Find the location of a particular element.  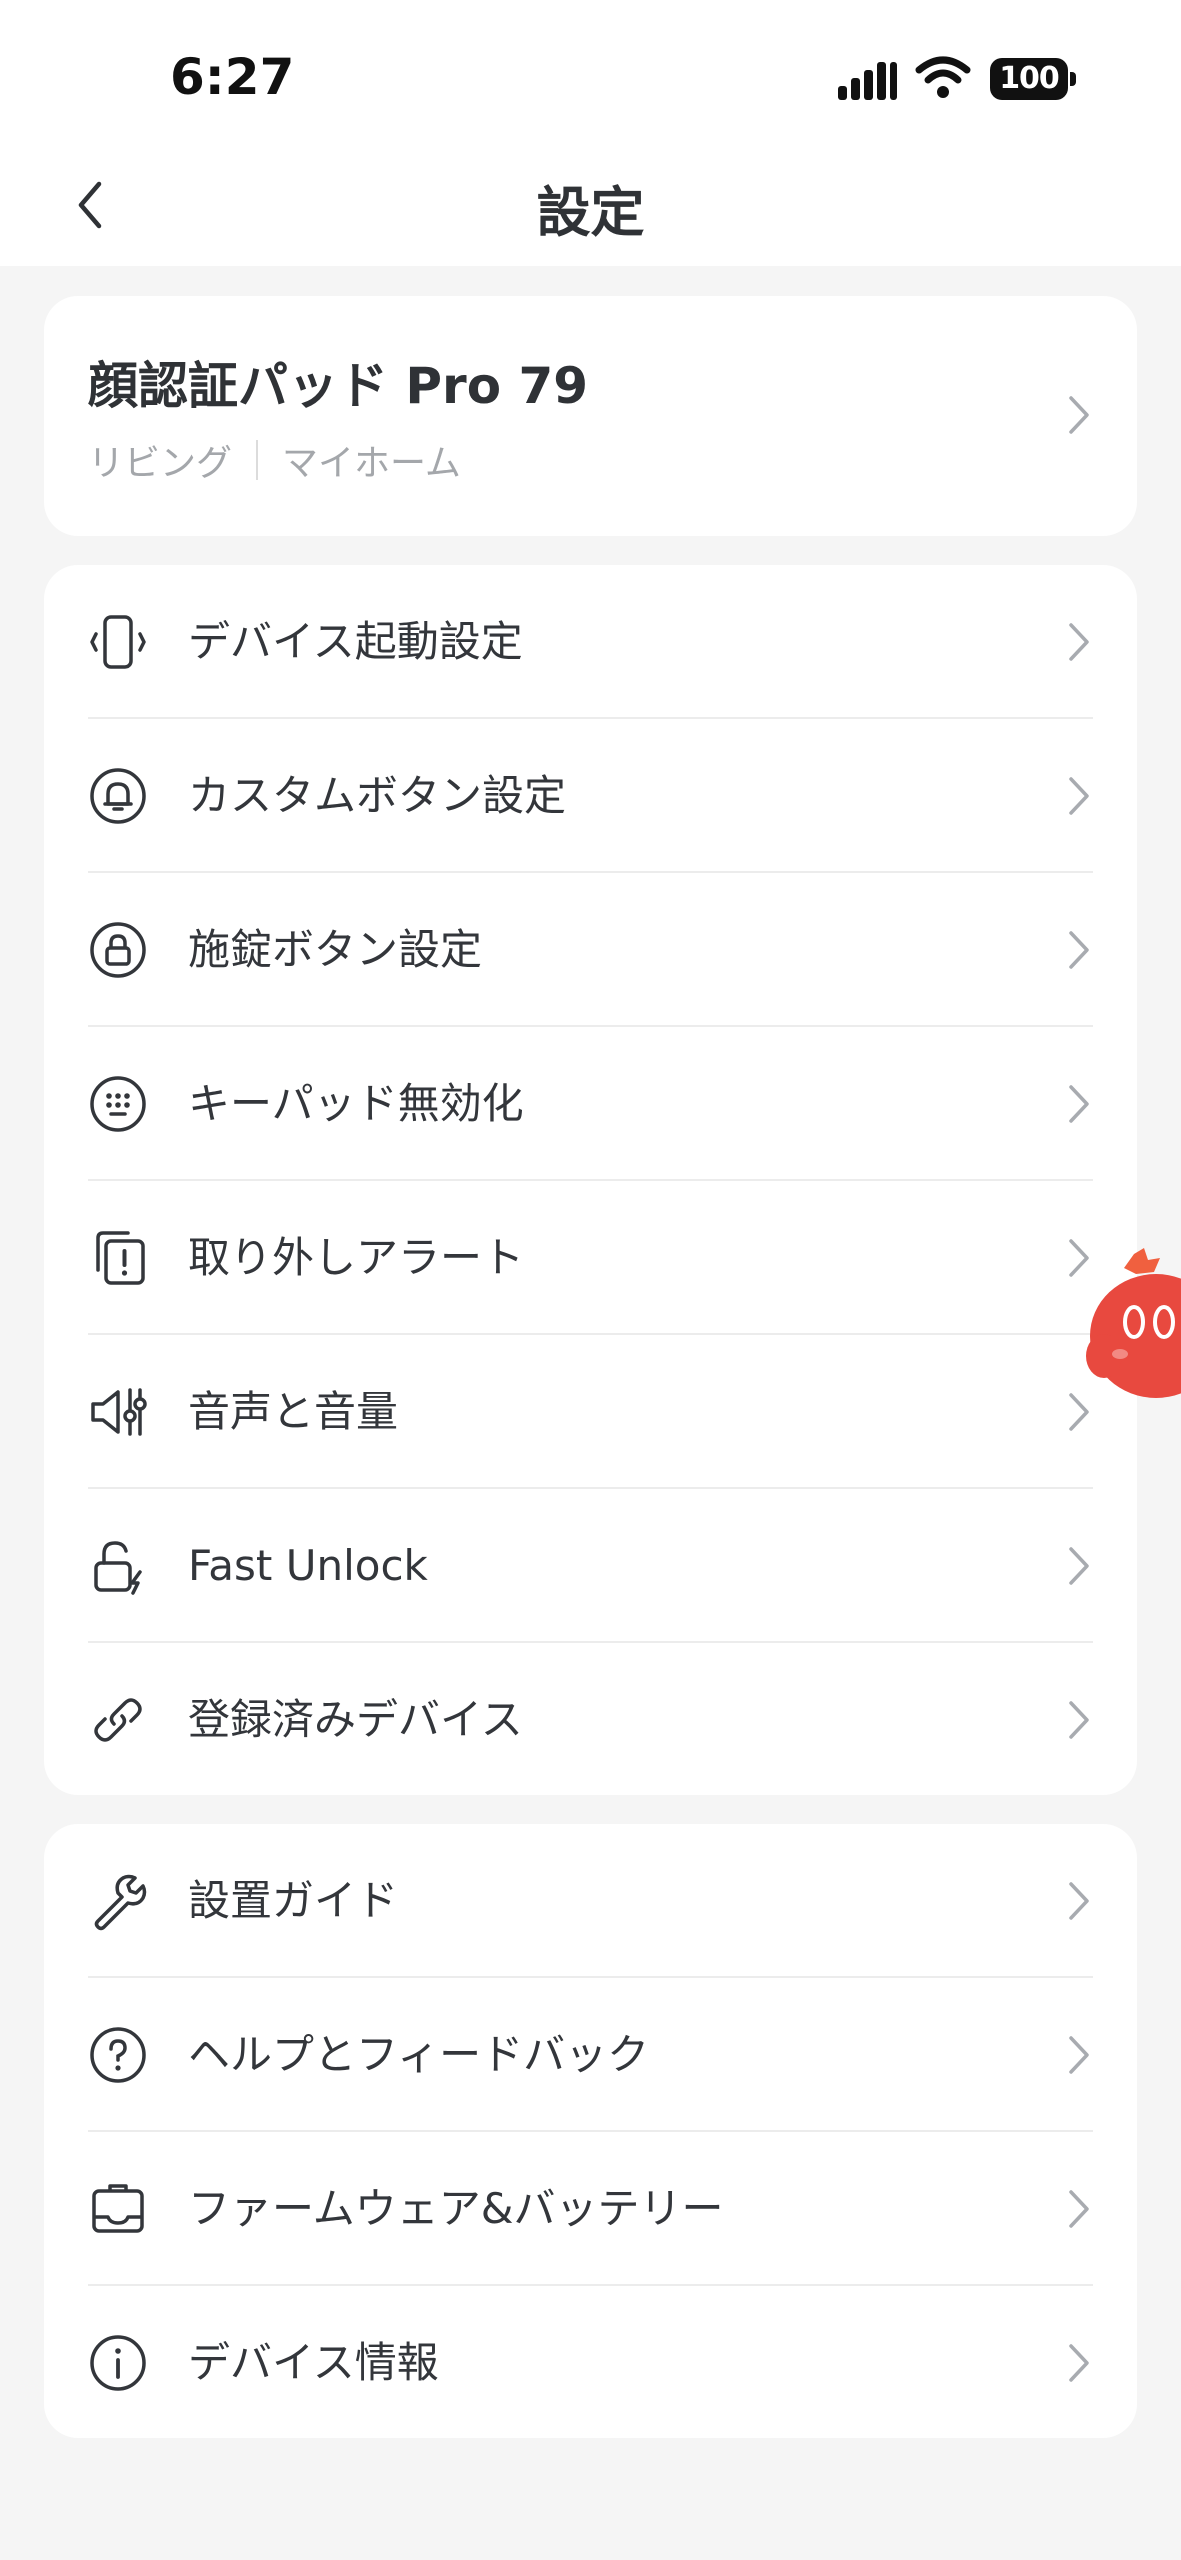

support-item-device-info: デバイス情報 is located at coordinates (590, 2363).